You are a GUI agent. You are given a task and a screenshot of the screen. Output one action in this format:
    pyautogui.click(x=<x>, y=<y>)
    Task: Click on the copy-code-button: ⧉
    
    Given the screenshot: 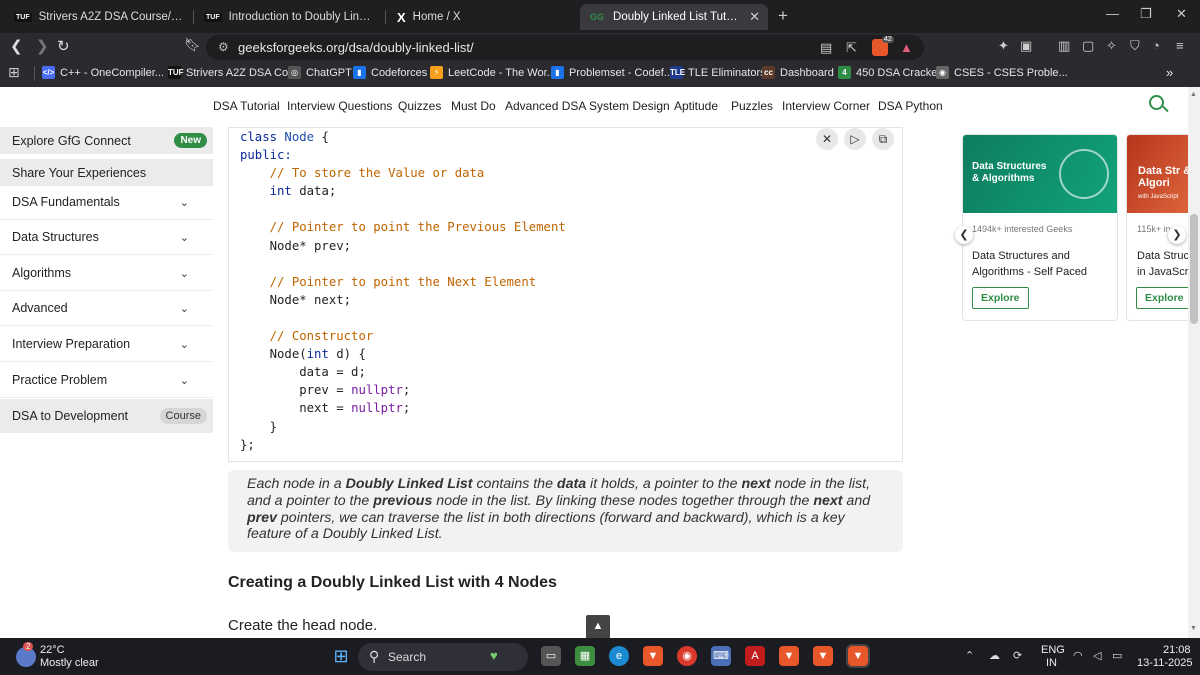 What is the action you would take?
    pyautogui.click(x=883, y=139)
    